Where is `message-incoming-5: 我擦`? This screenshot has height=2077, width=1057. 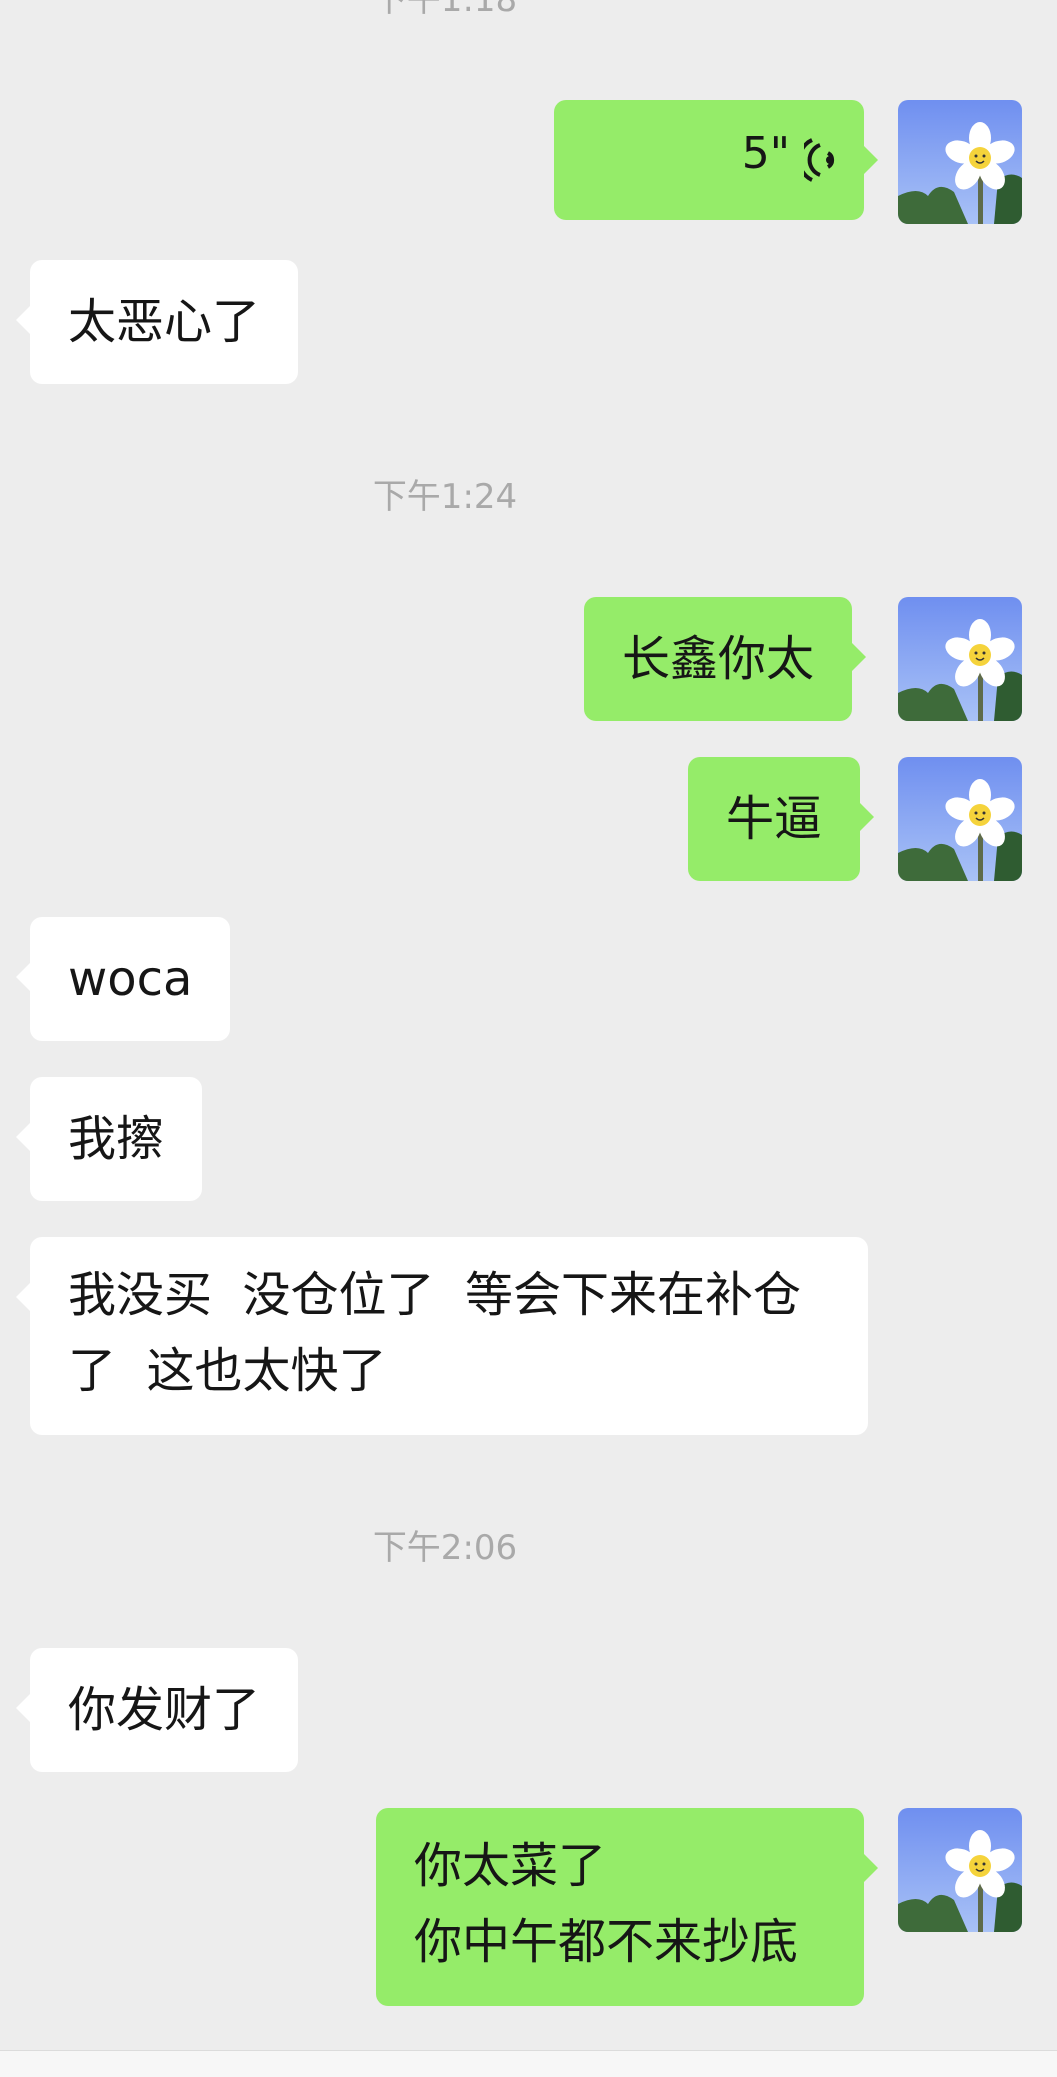
message-incoming-5: 我擦 is located at coordinates (109, 1139).